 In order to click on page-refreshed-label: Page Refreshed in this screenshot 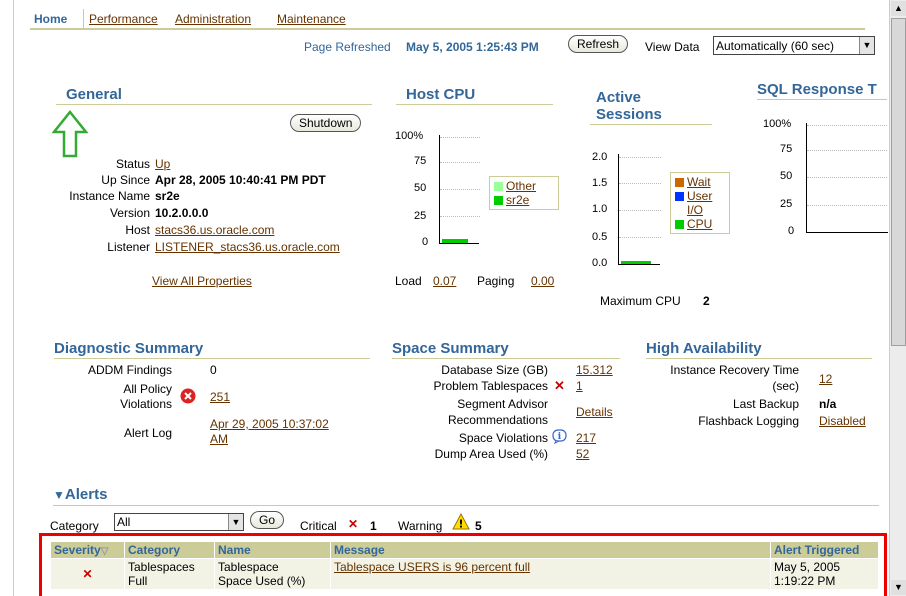, I will do `click(347, 47)`.